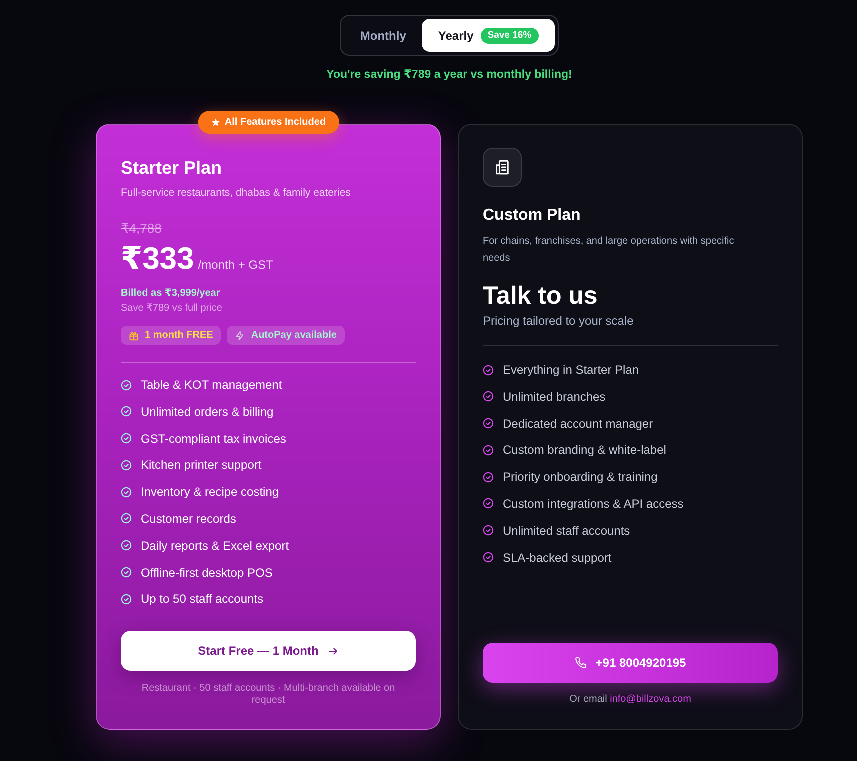  I want to click on feature-text: Priority onboarding & training, so click(580, 477).